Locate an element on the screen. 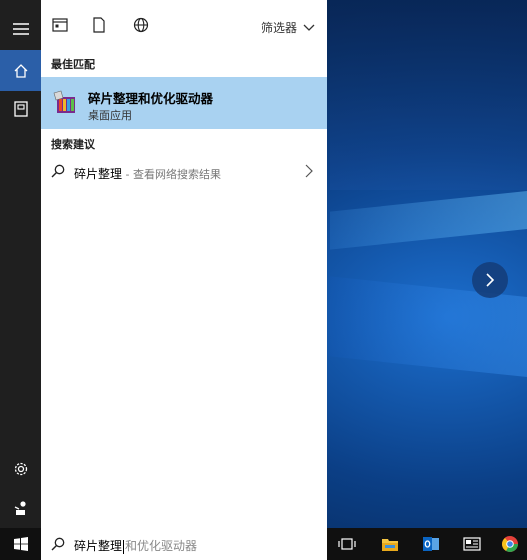 The width and height of the screenshot is (527, 560). start-button is located at coordinates (20, 544).